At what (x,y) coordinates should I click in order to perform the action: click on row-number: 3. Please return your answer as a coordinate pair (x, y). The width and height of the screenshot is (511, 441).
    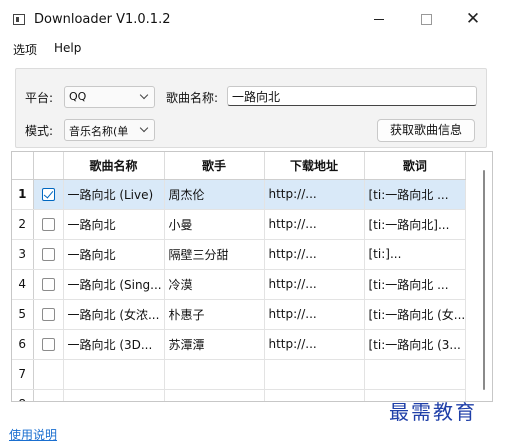
    Looking at the image, I should click on (23, 254).